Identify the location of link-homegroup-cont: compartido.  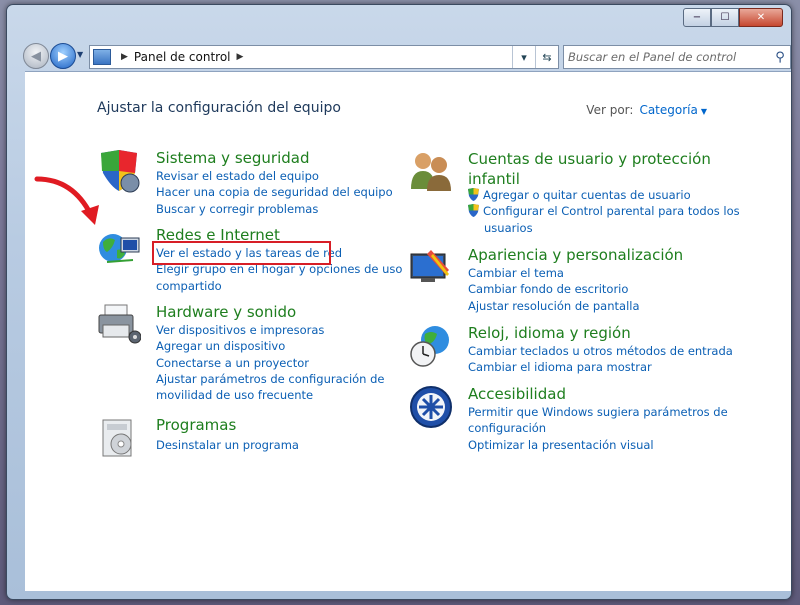
(279, 286).